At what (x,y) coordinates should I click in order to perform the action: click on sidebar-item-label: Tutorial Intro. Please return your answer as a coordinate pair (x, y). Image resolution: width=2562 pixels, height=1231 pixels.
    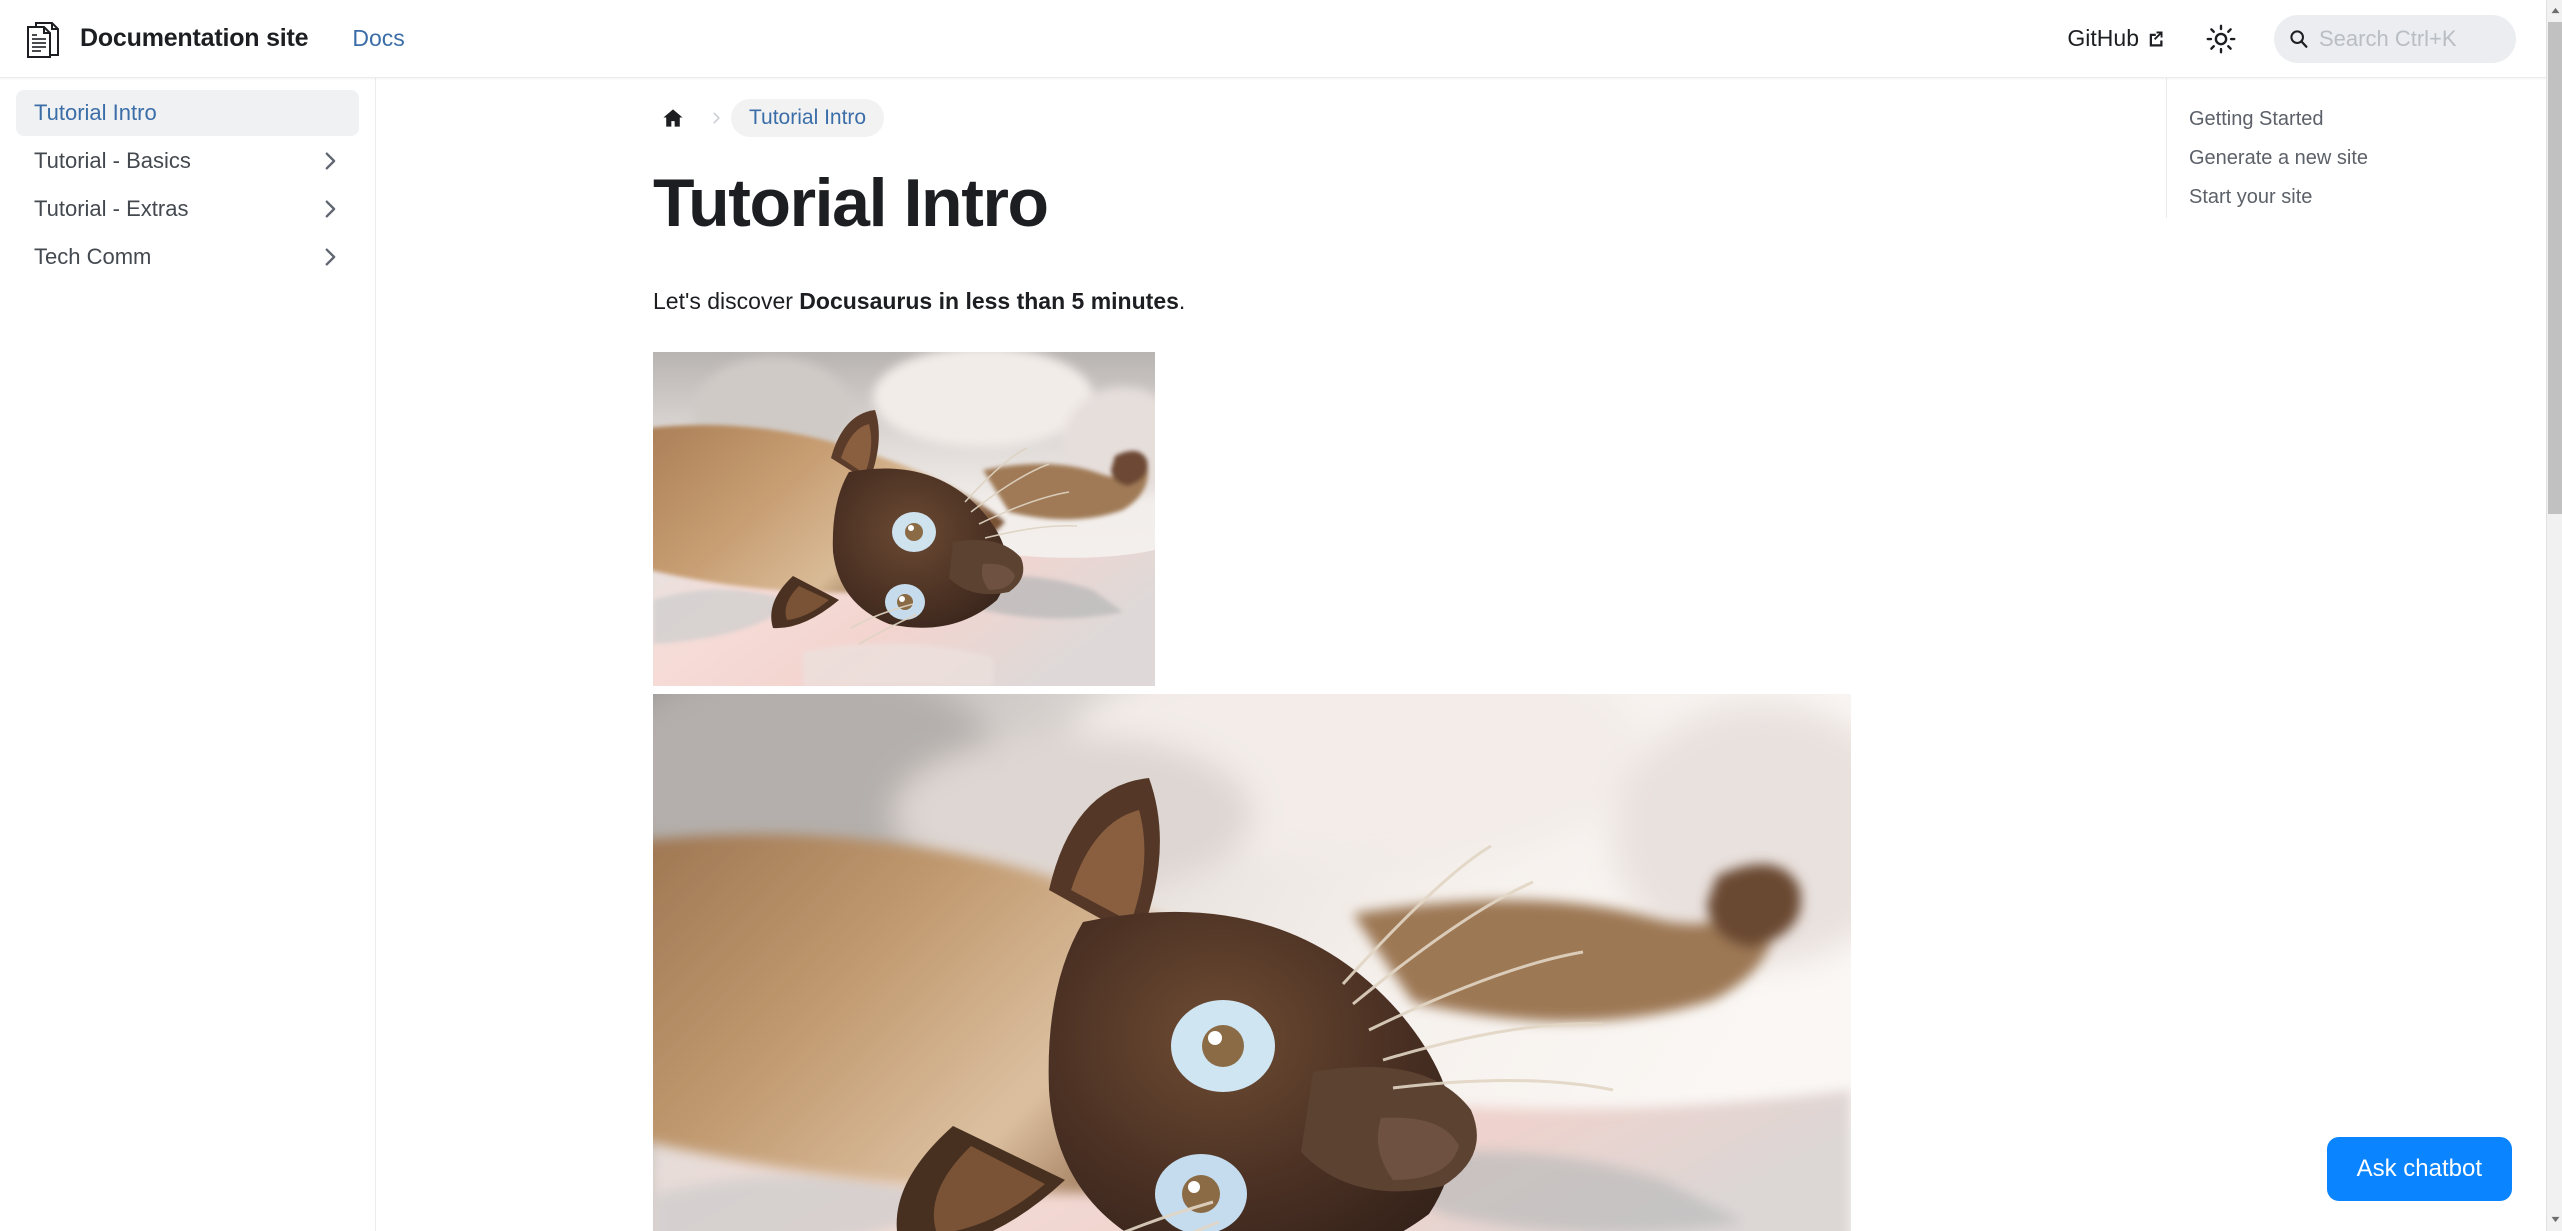
    Looking at the image, I should click on (95, 112).